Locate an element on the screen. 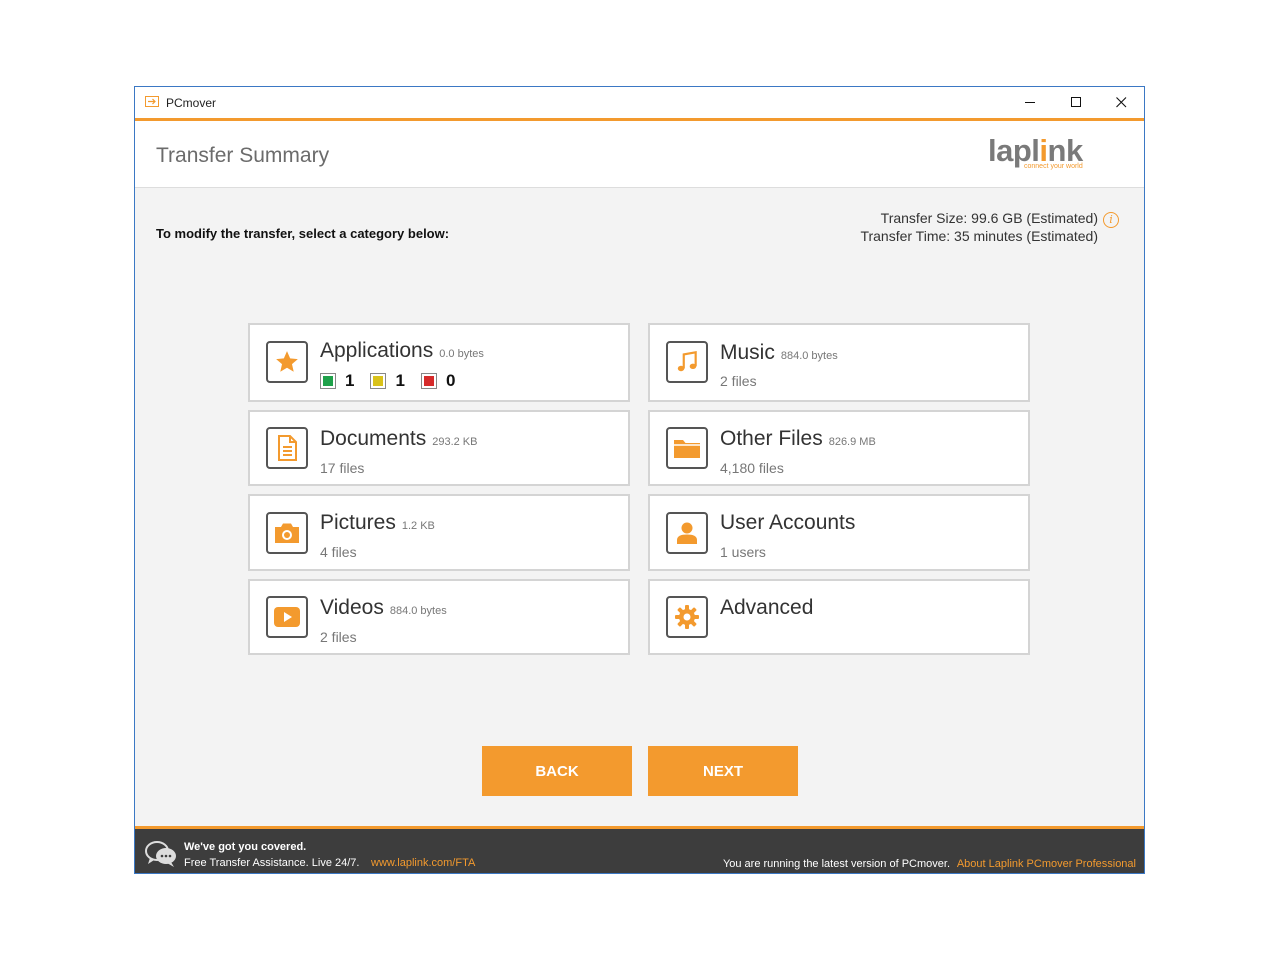 The image size is (1280, 960). category-label: Other Files 826.9 MB is located at coordinates (798, 438).